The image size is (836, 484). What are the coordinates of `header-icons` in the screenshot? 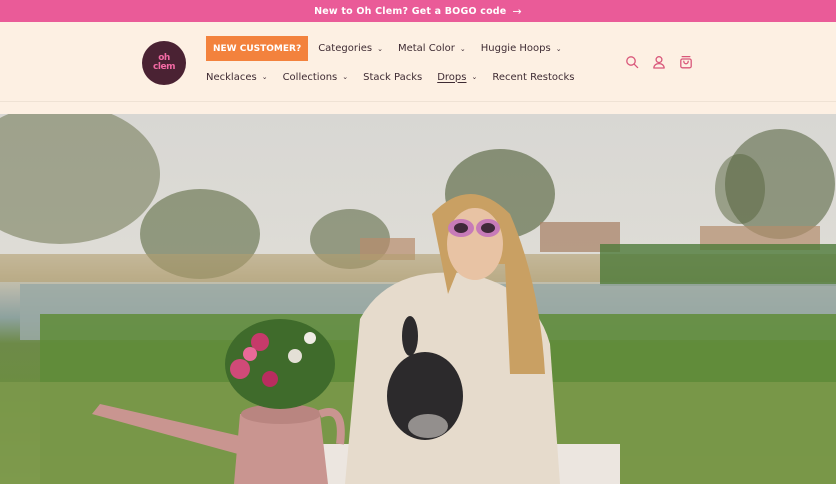 It's located at (659, 62).